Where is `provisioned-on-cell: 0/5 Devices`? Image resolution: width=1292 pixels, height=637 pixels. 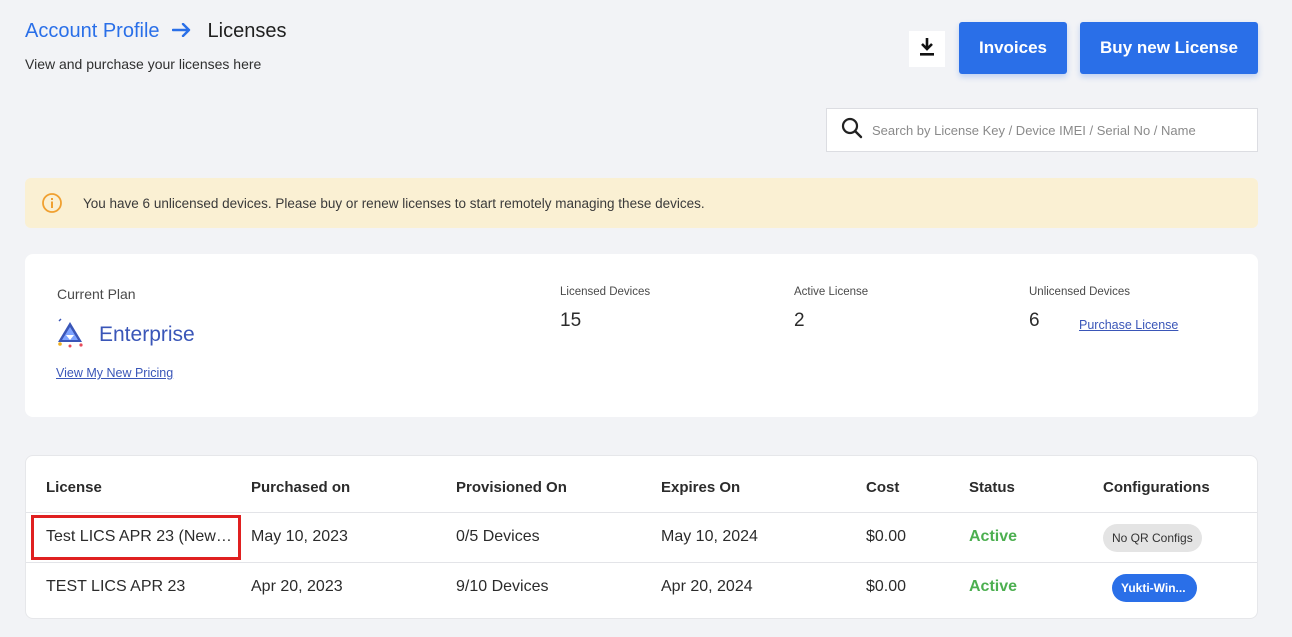
provisioned-on-cell: 0/5 Devices is located at coordinates (498, 536).